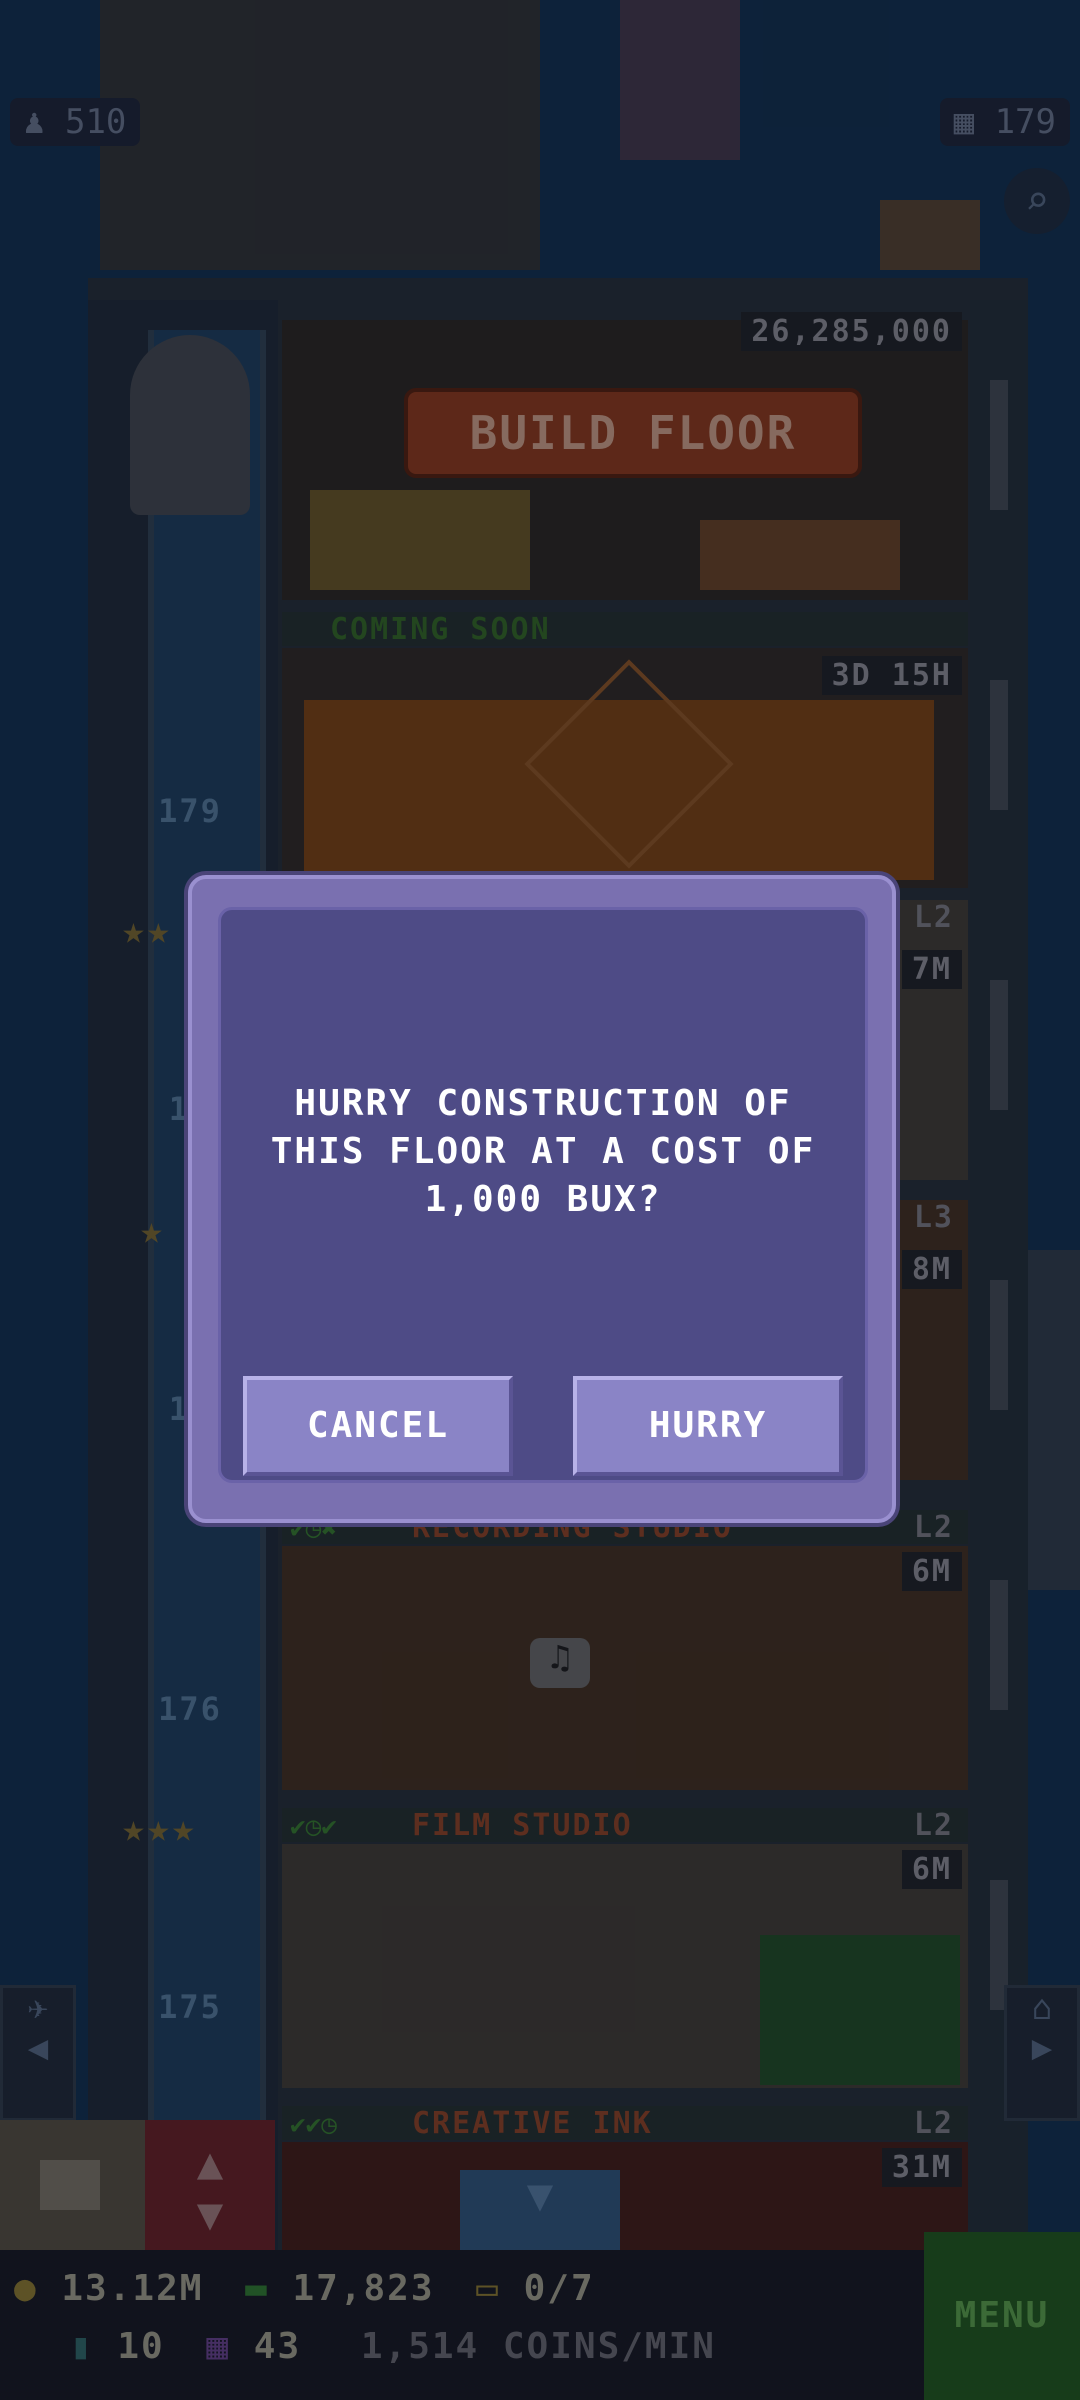  I want to click on hurry-button: HURRY, so click(708, 1426).